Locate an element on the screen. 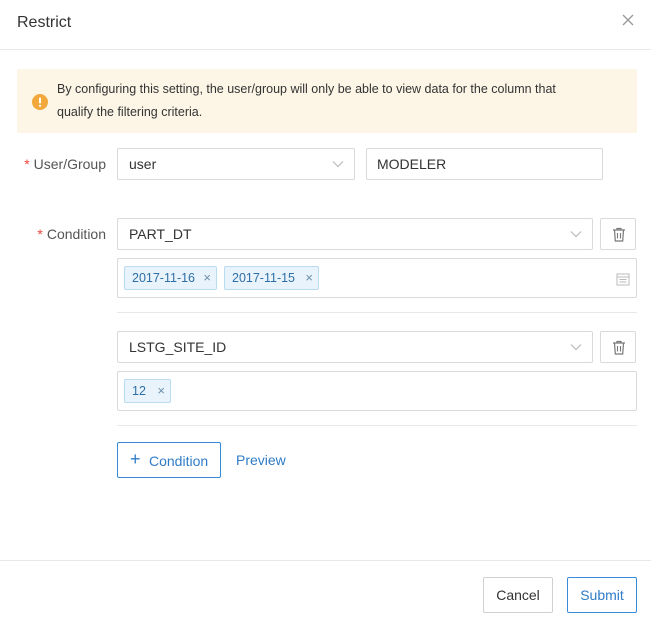  condition-column-value: PART_DT is located at coordinates (160, 234).